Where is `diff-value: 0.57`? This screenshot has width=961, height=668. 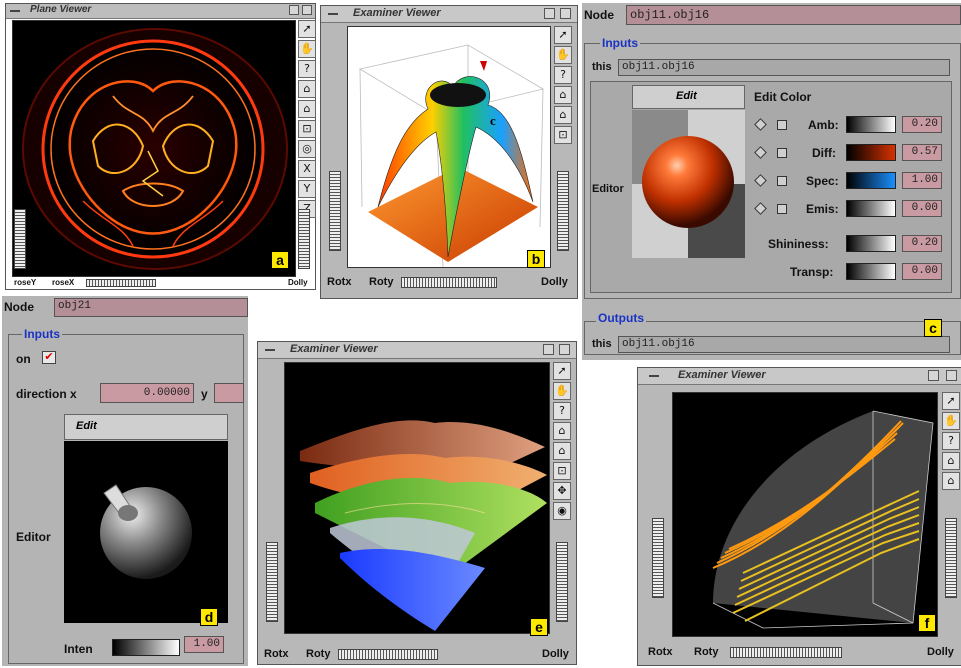
diff-value: 0.57 is located at coordinates (922, 152).